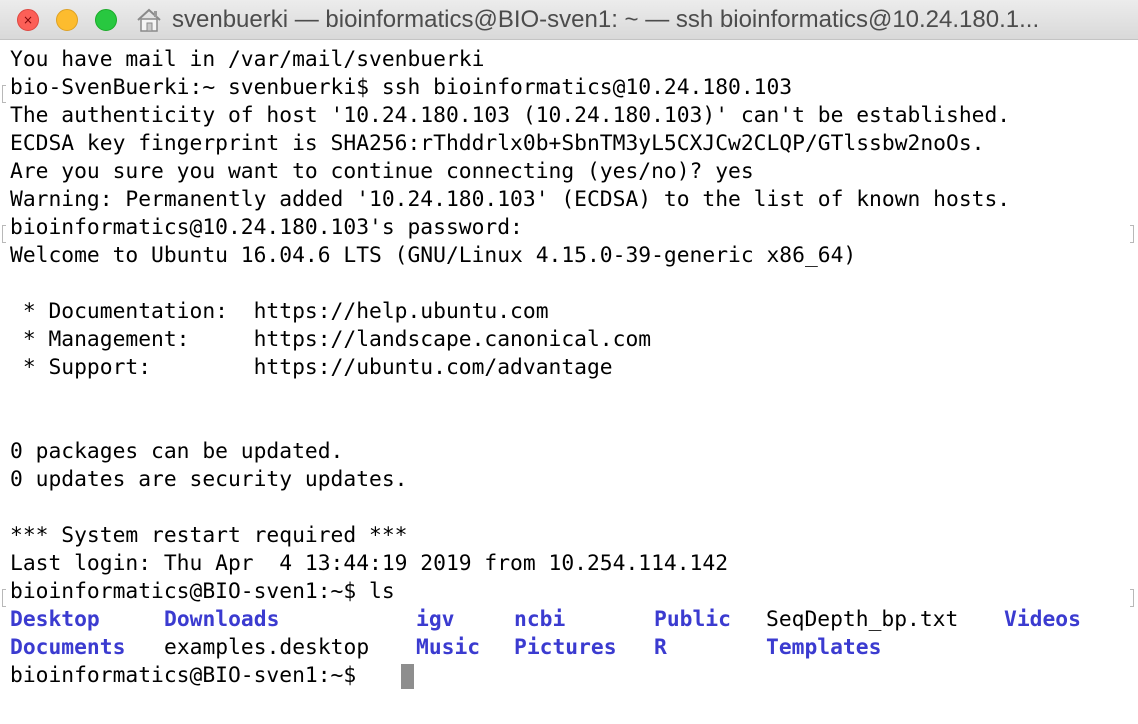 This screenshot has width=1138, height=724. I want to click on ls-entry-file: SeqDepth_bp.txt, so click(862, 619).